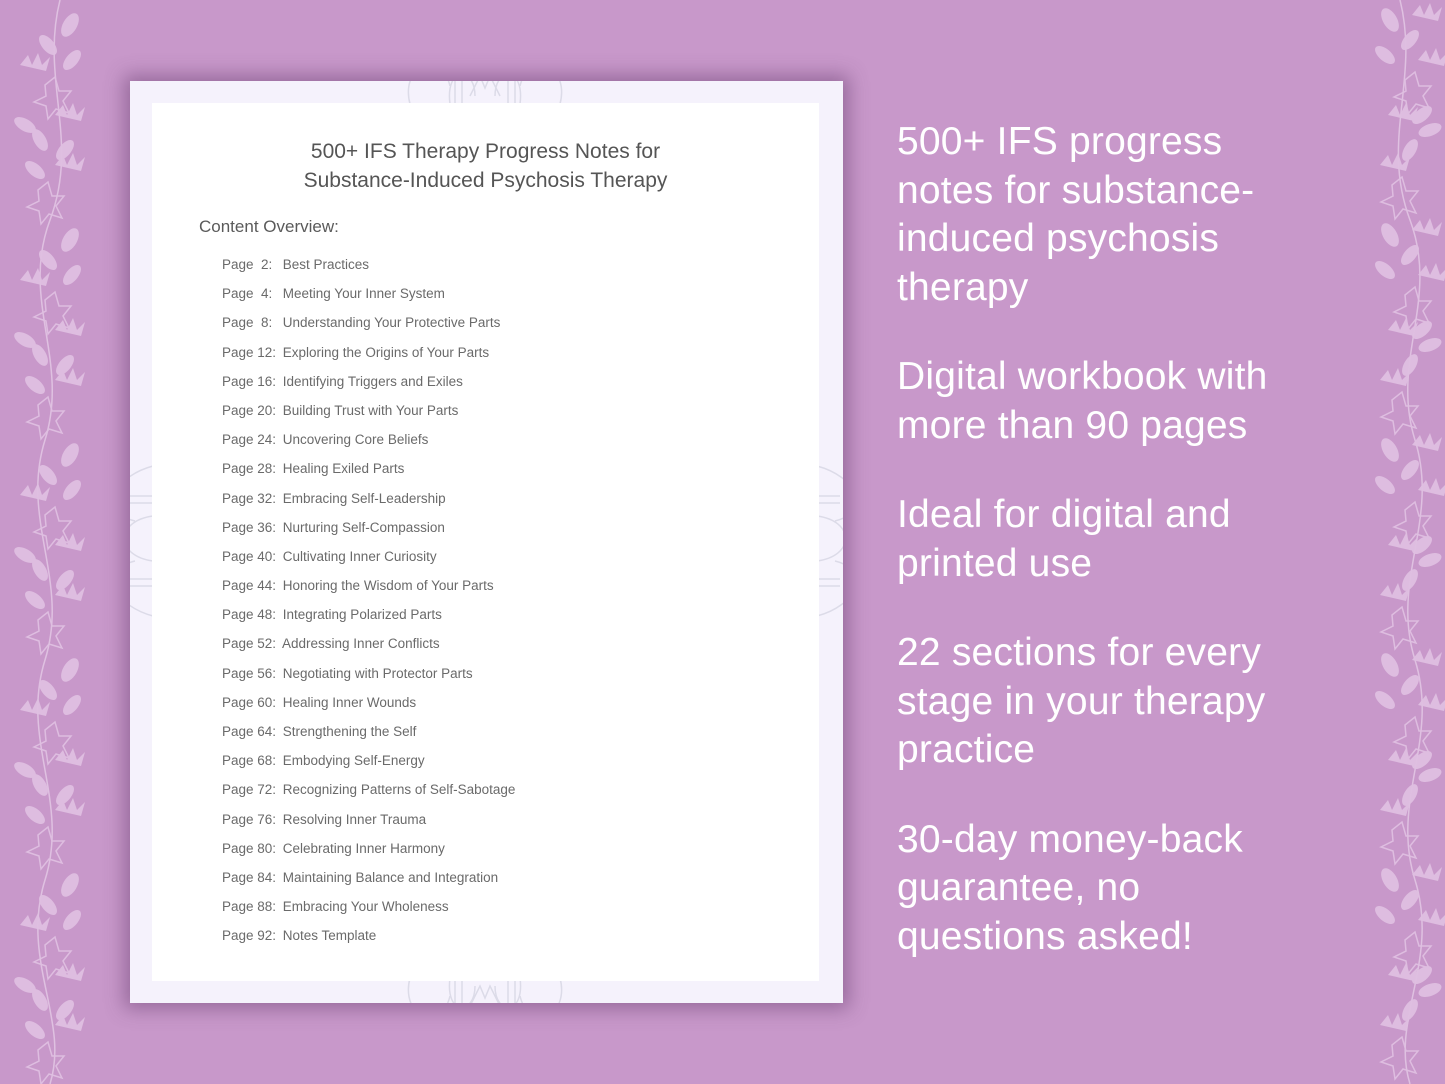  I want to click on floral-vine-right-decoration, so click(1408, 542).